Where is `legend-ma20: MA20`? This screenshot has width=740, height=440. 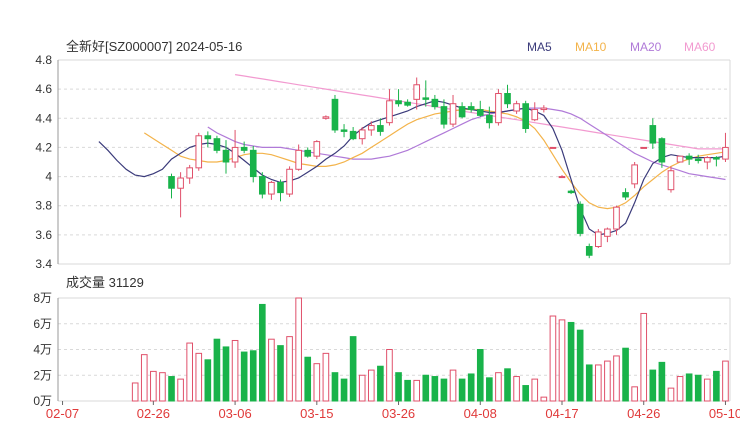 legend-ma20: MA20 is located at coordinates (646, 47).